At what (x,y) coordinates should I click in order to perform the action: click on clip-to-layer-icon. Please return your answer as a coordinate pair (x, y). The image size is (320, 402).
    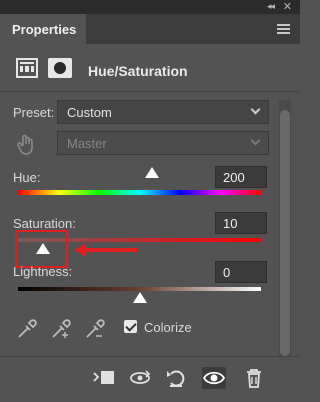
    Looking at the image, I should click on (104, 378).